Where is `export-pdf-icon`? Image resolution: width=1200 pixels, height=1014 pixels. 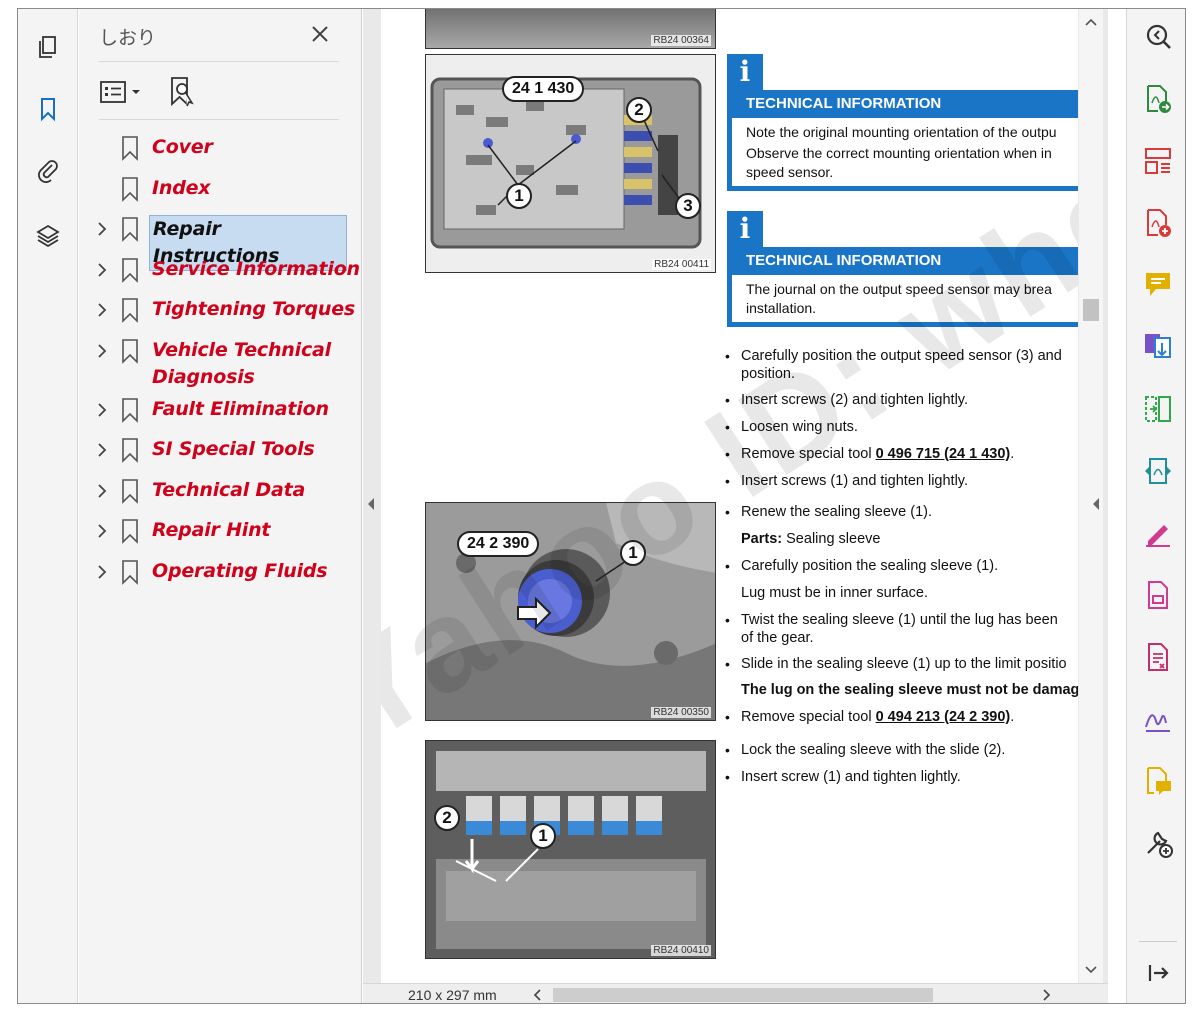
export-pdf-icon is located at coordinates (1158, 99).